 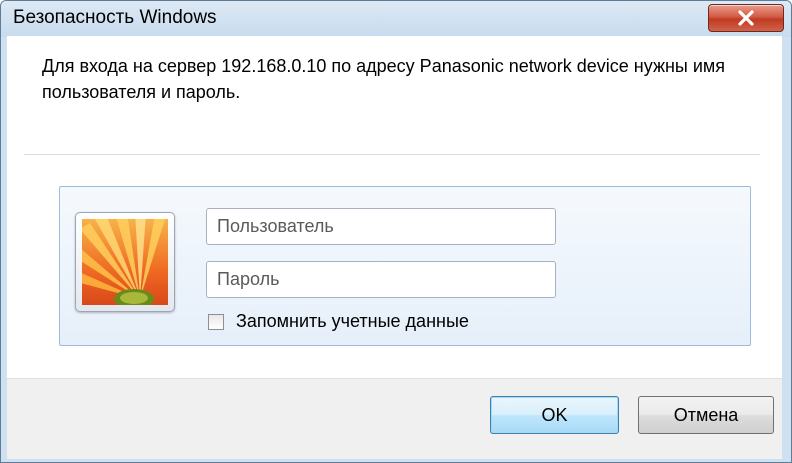 I want to click on title-bar: Безопасность Windows, so click(x=396, y=19).